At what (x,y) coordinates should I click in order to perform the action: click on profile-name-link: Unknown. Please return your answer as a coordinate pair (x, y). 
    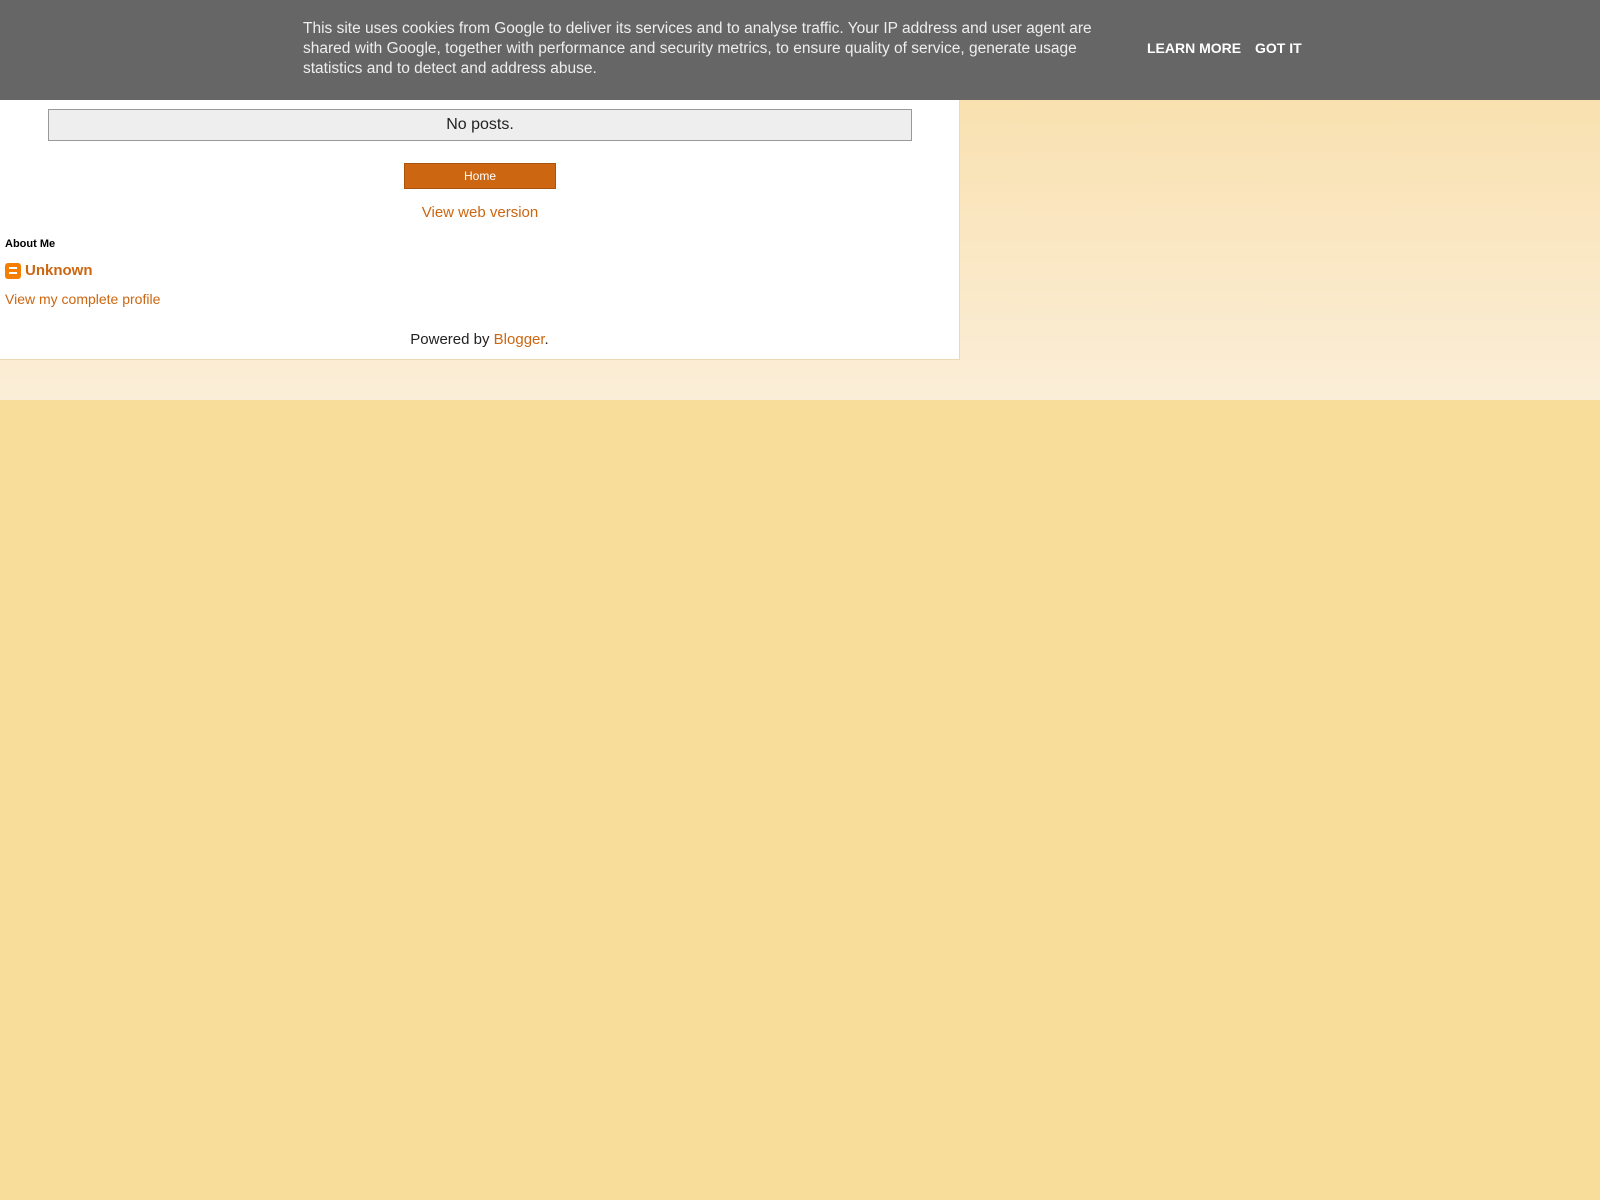
    Looking at the image, I should click on (59, 270).